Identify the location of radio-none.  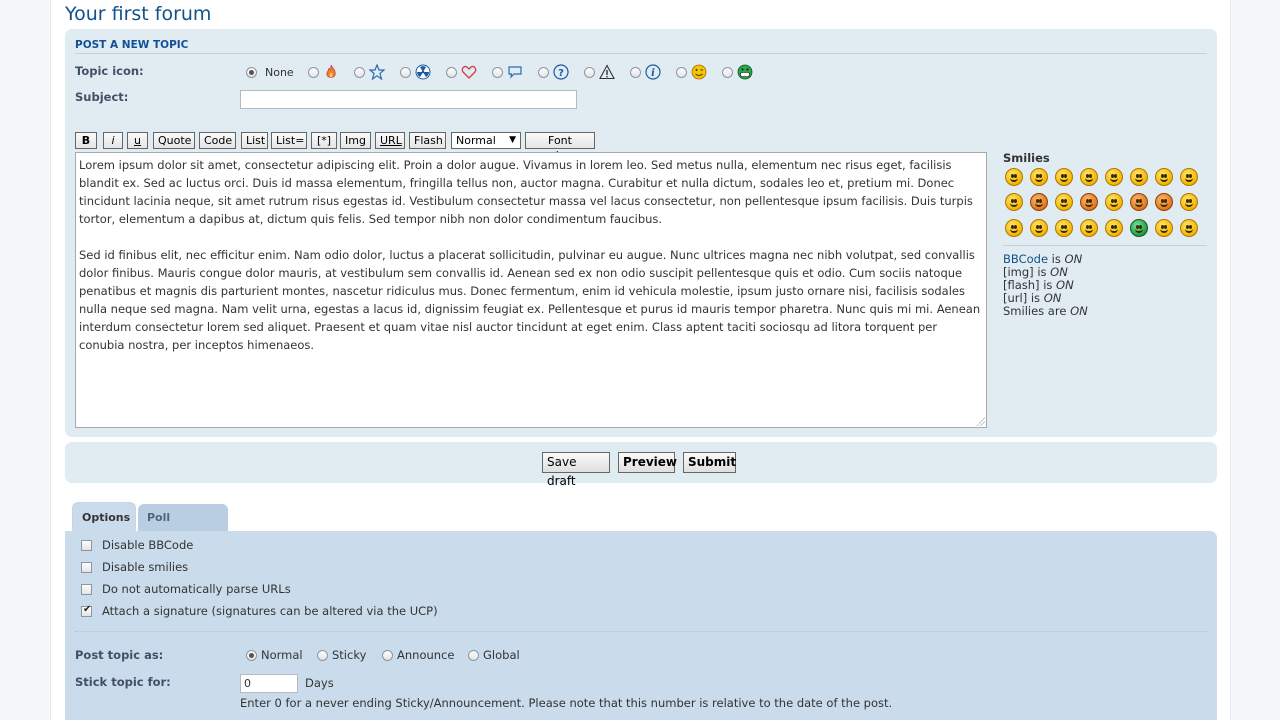
(251, 72).